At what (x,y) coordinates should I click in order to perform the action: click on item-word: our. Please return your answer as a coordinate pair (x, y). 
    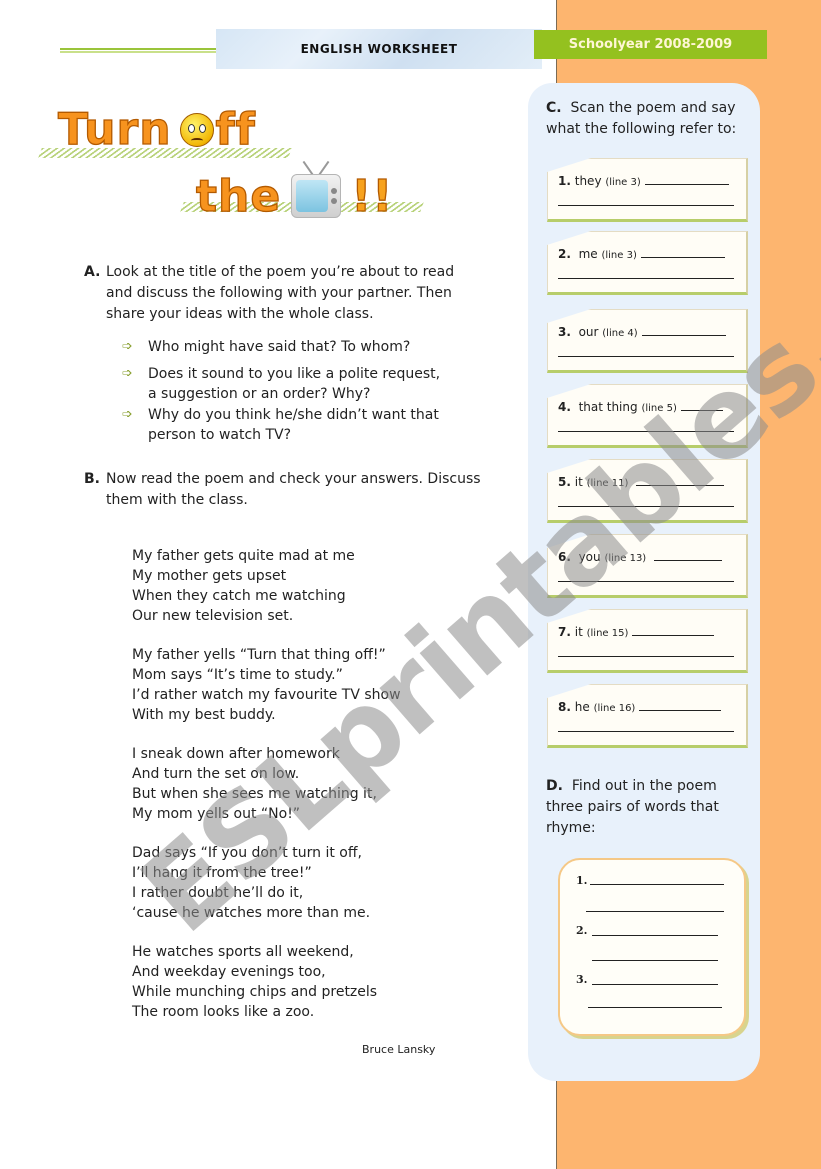
    Looking at the image, I should click on (588, 332).